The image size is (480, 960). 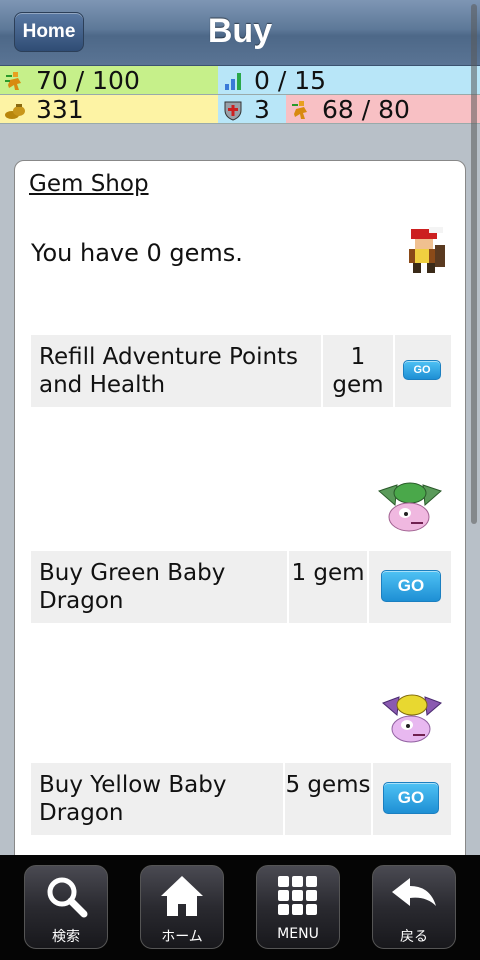 What do you see at coordinates (159, 587) in the screenshot?
I see `item-label: Buy Green Baby Dragon` at bounding box center [159, 587].